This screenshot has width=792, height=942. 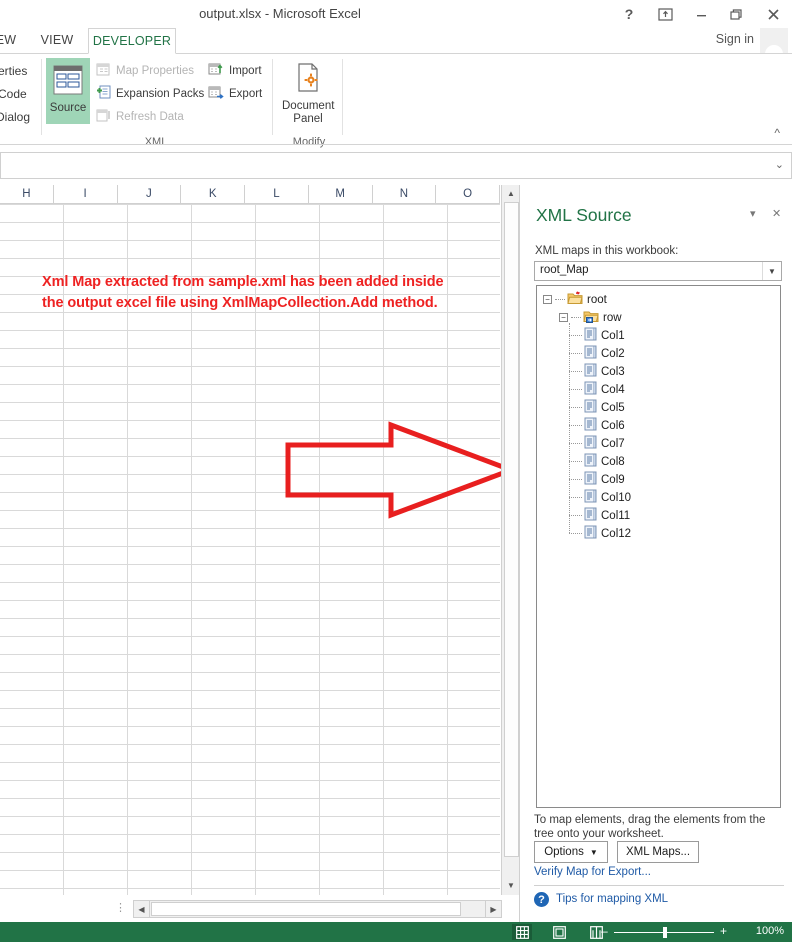 I want to click on worksheet-vertical-scrollbar: ▲ ▼, so click(x=510, y=540).